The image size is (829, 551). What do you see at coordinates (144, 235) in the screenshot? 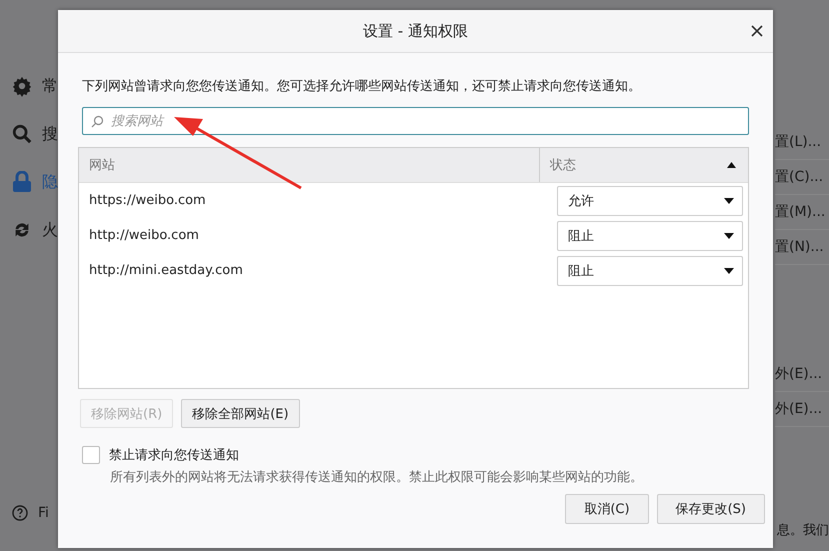
I see `site-cell-text: http://weibo.com` at bounding box center [144, 235].